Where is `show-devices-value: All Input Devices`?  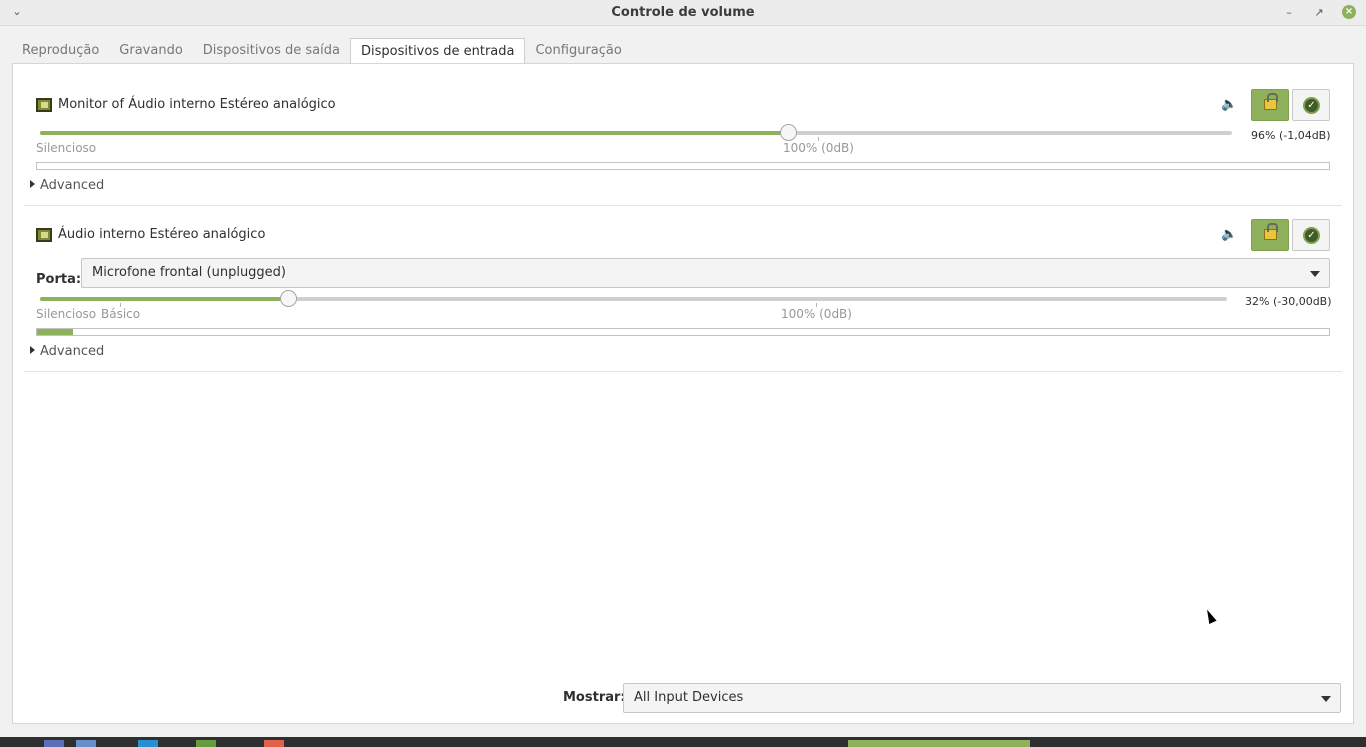
show-devices-value: All Input Devices is located at coordinates (689, 697).